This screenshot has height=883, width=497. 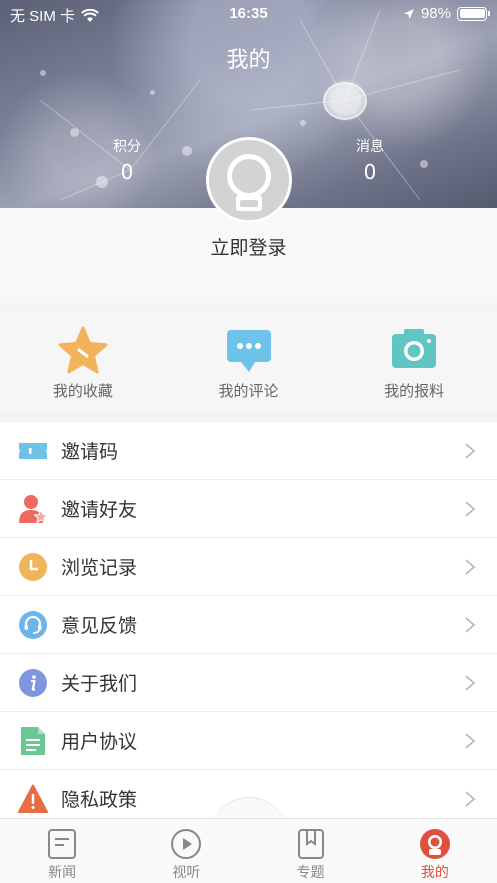 I want to click on menu-item-label: 隐私政策, so click(x=99, y=800).